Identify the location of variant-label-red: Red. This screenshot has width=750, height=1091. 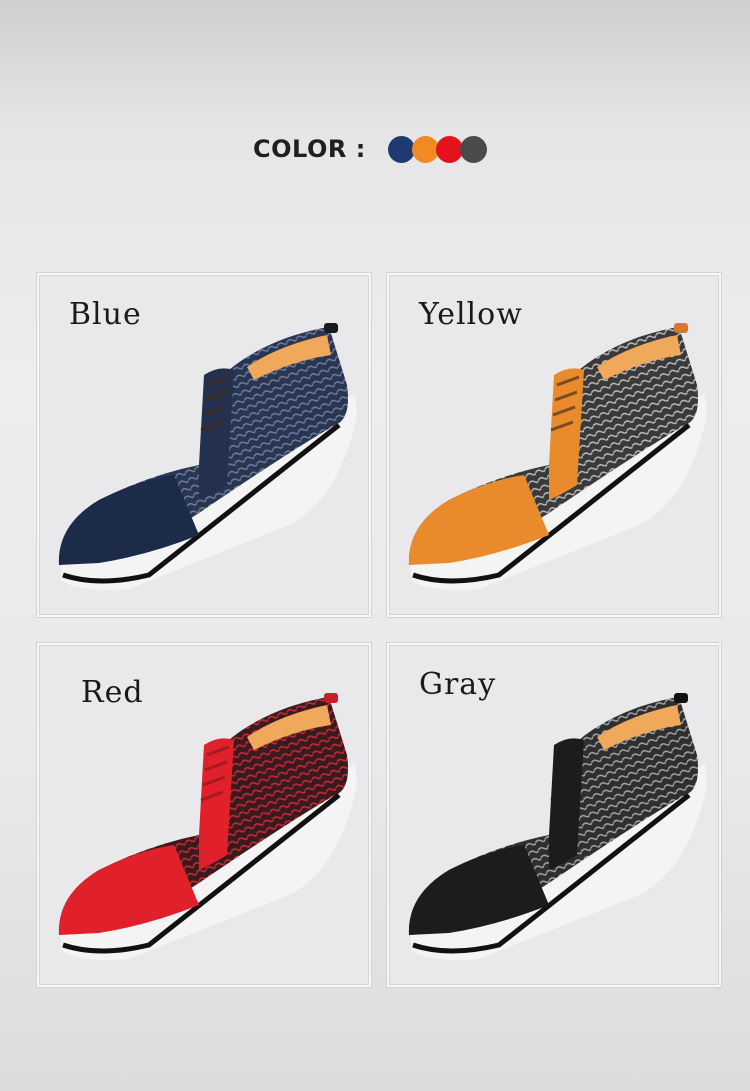
(112, 692).